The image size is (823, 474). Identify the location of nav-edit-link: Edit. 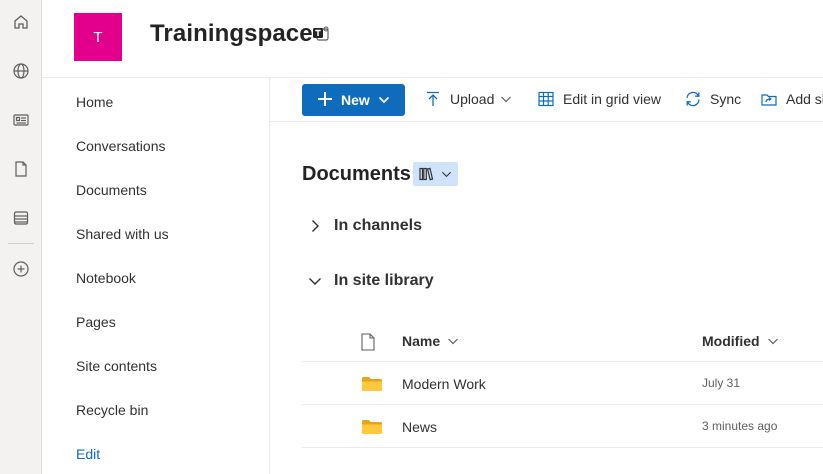
(88, 454).